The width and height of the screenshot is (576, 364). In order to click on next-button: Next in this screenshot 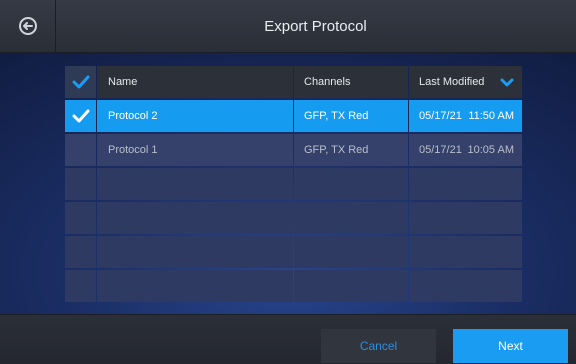, I will do `click(510, 346)`.